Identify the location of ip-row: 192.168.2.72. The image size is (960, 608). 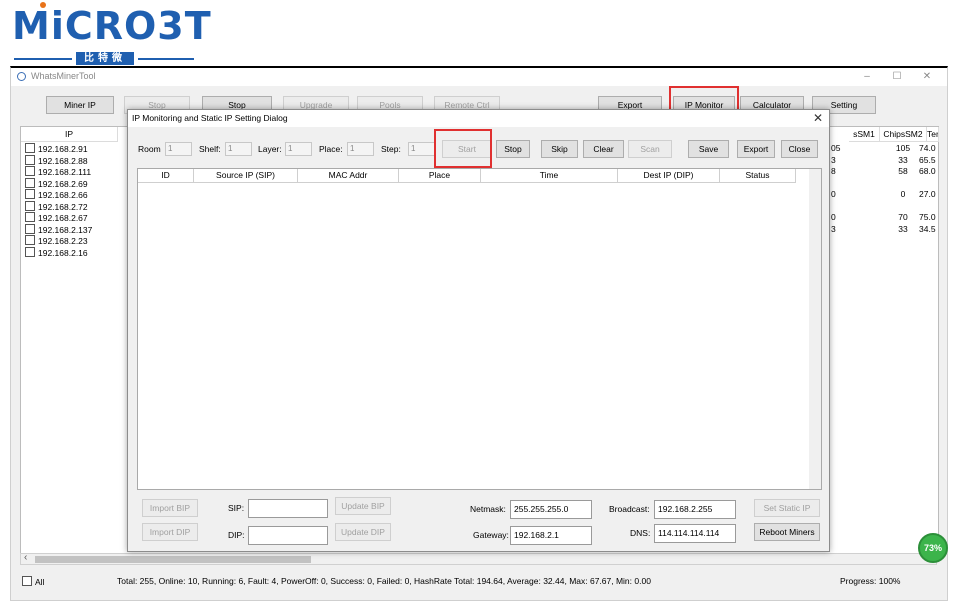
(56, 206).